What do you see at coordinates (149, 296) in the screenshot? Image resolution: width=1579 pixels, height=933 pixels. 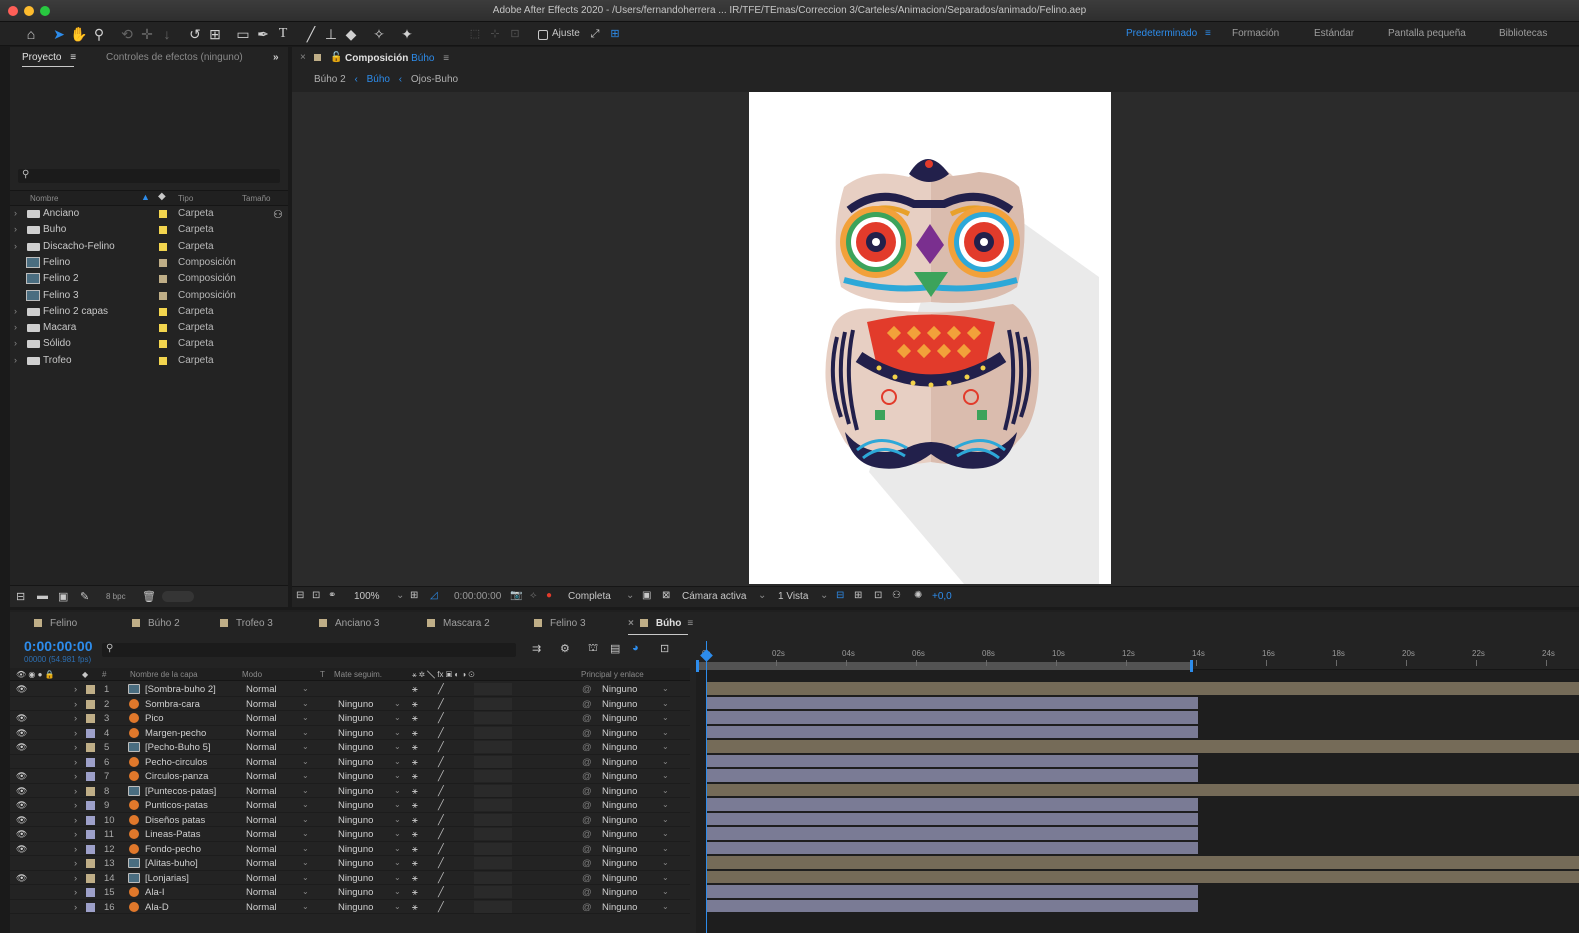 I see `project-item: Felino 3 Composición` at bounding box center [149, 296].